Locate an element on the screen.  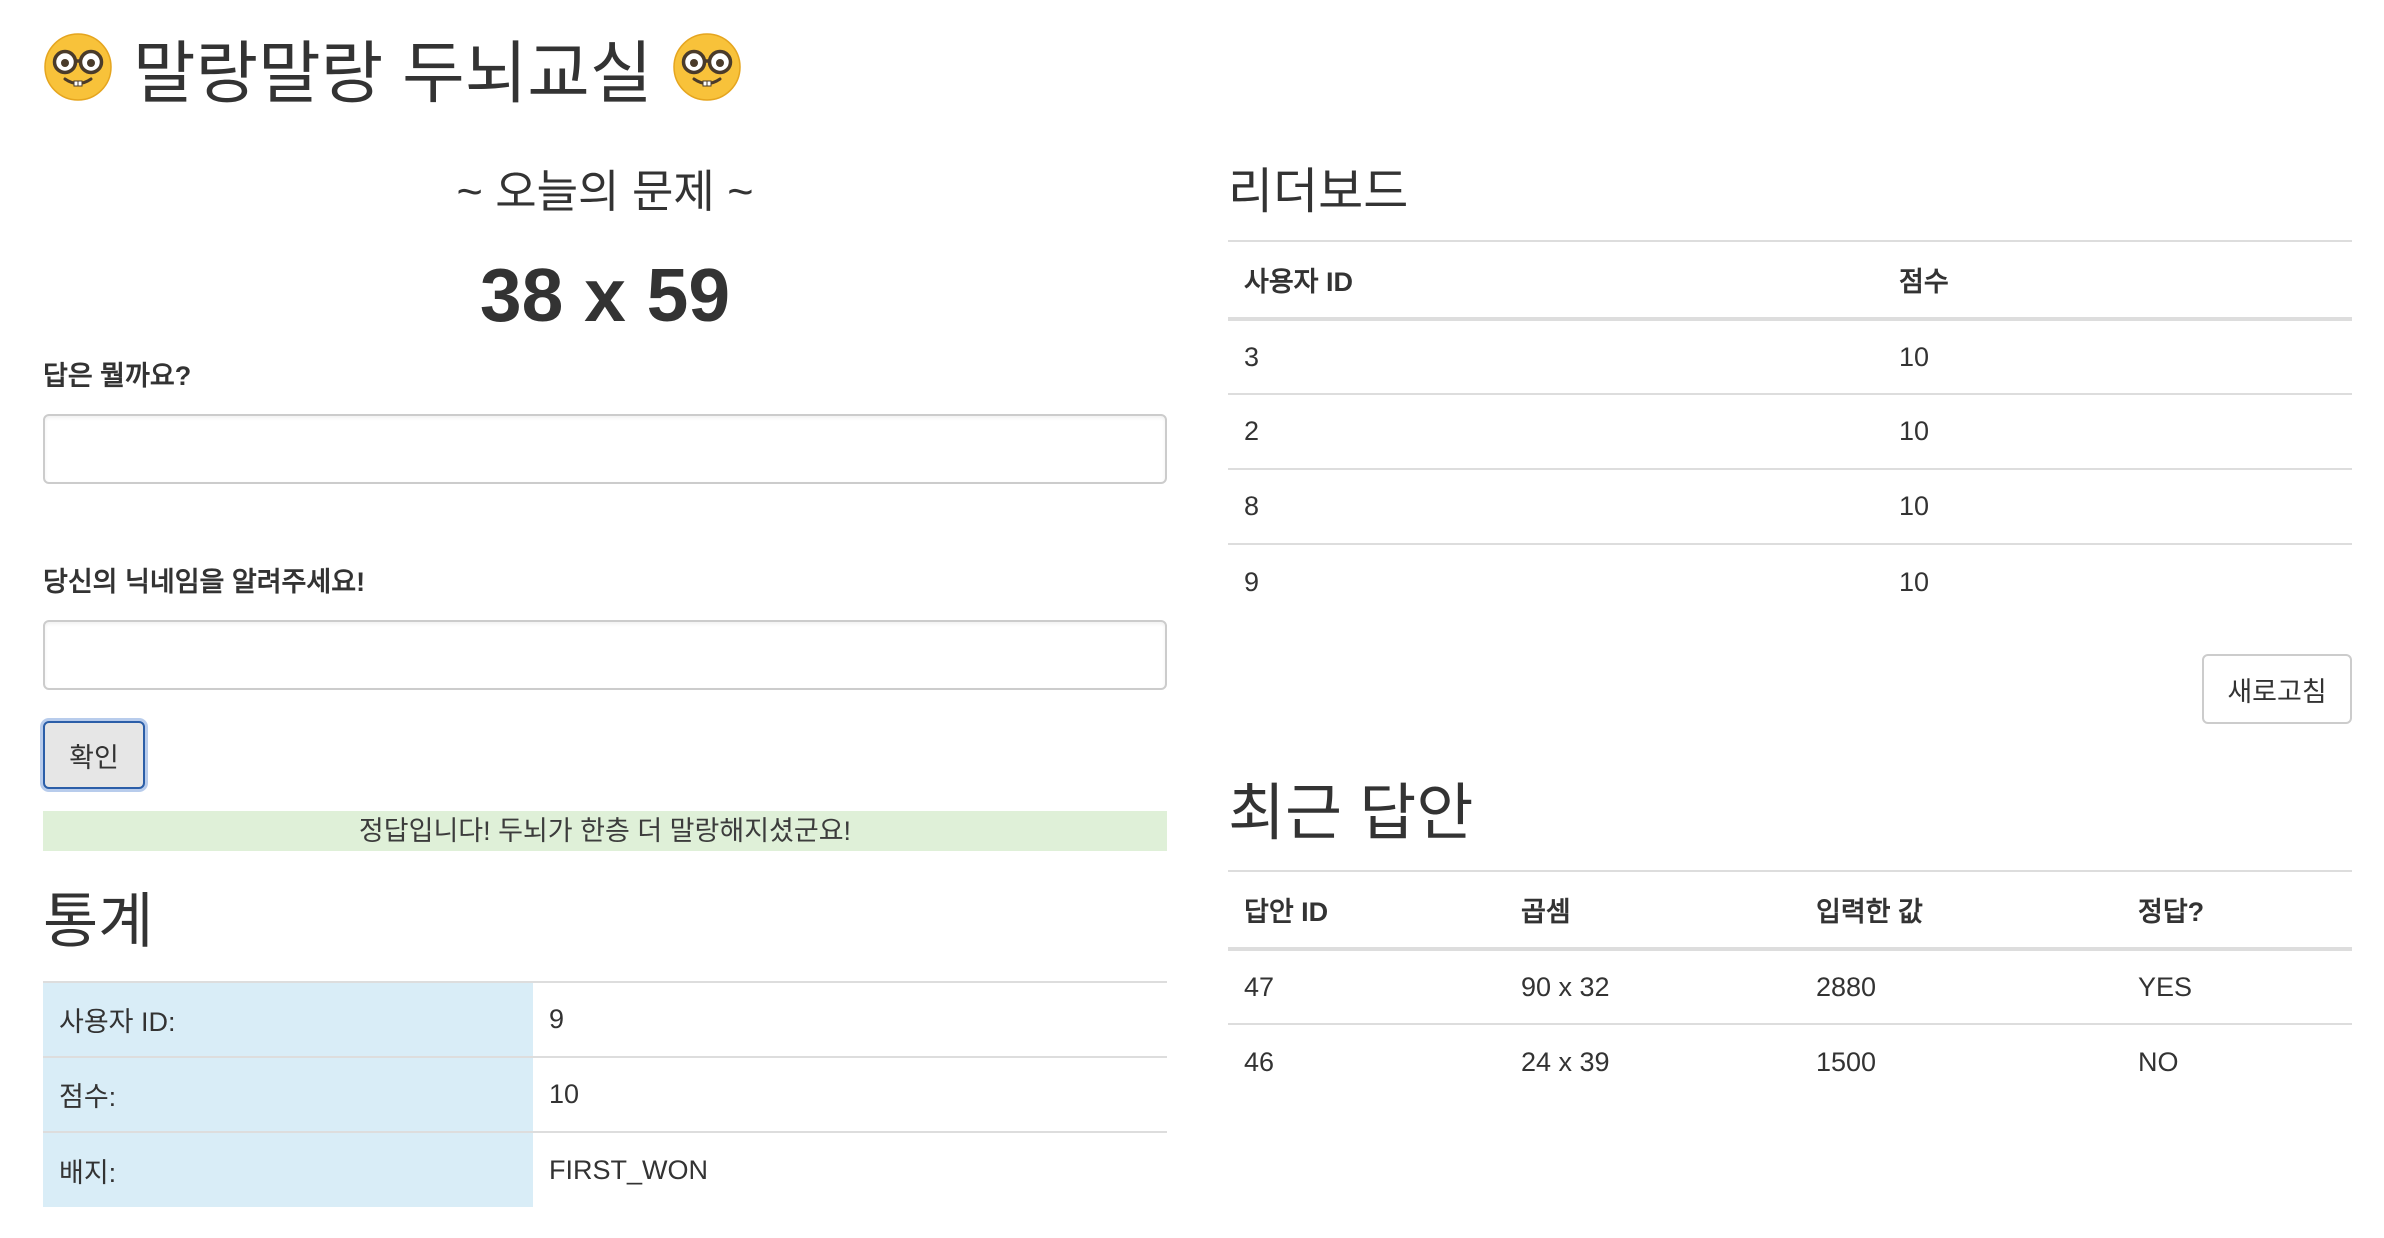
table-row: 46 24 x 39 1500 NO is located at coordinates (1790, 1061).